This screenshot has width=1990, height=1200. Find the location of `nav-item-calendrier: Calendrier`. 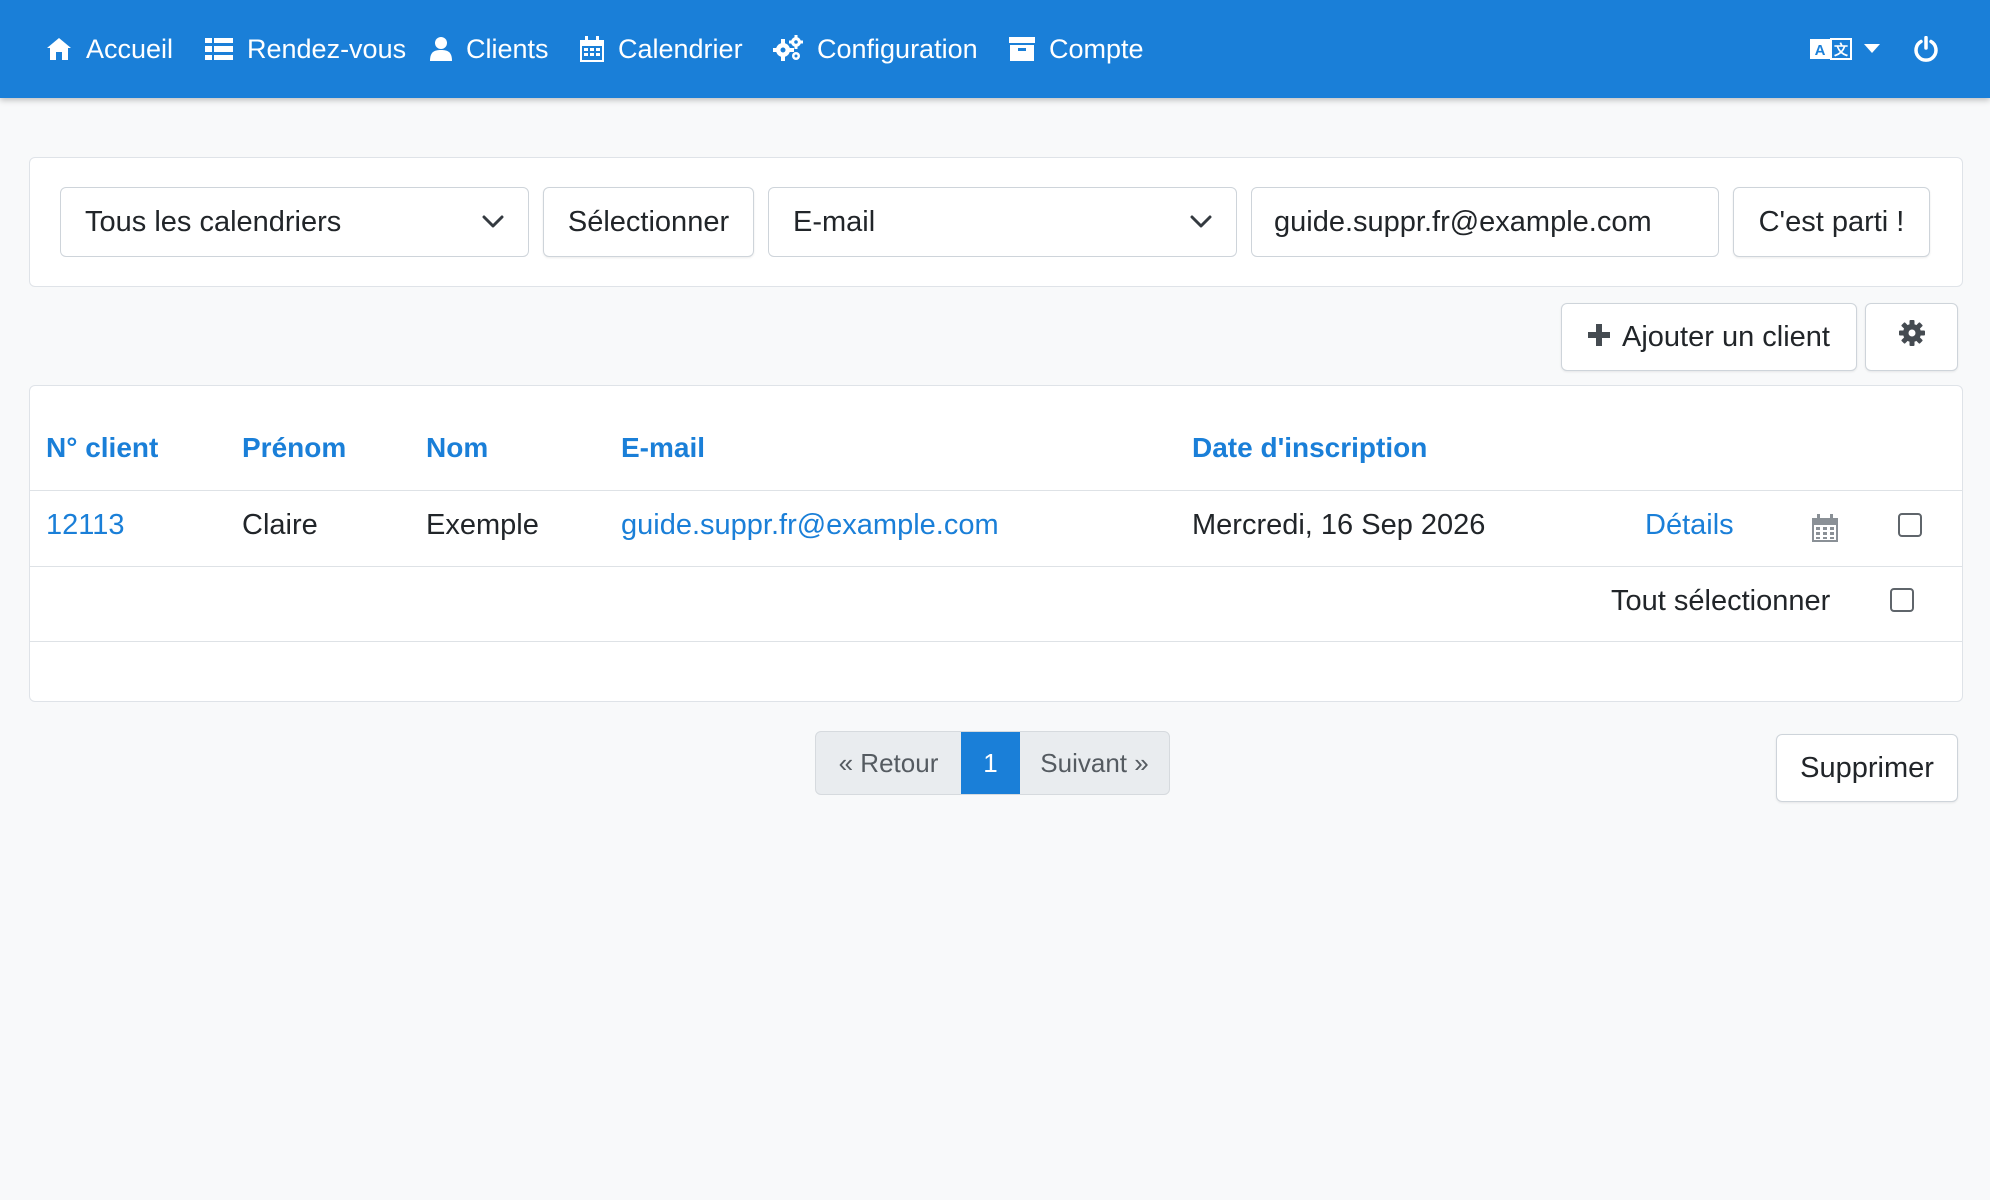

nav-item-calendrier: Calendrier is located at coordinates (661, 49).